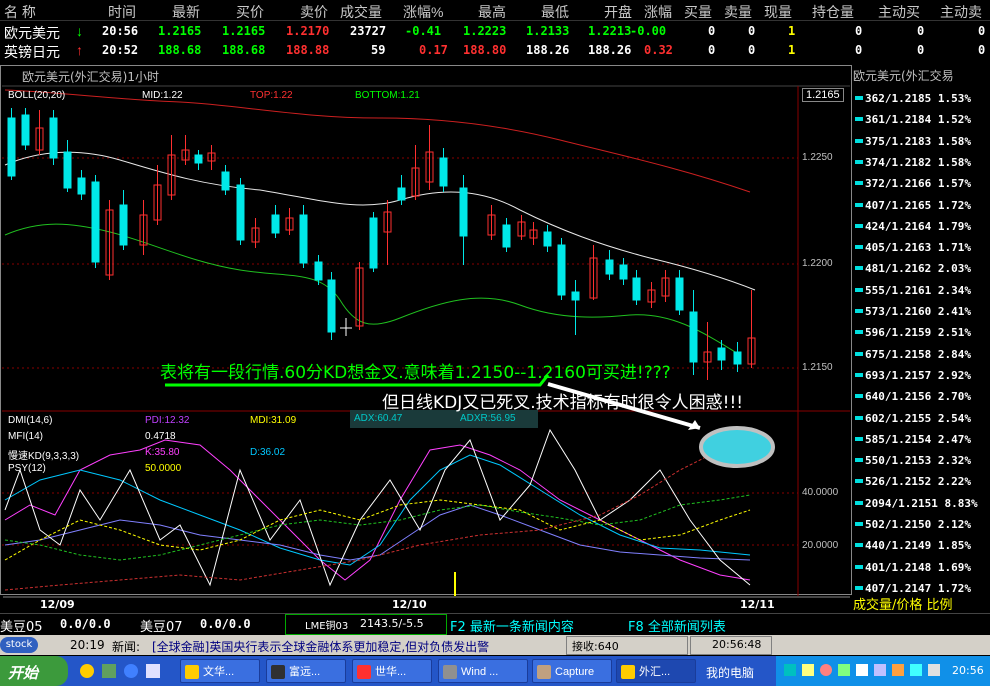  I want to click on tick-row: 693/1.2157 2.92%, so click(921, 377).